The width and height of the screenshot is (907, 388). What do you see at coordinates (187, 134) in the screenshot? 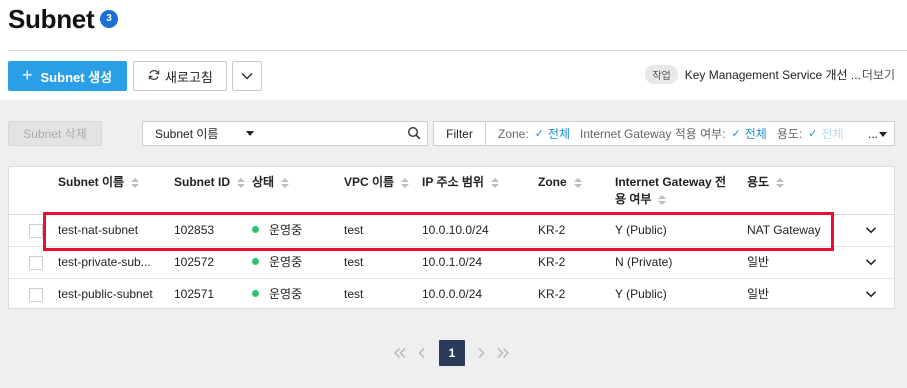
I see `search-field-value: Subnet 이름` at bounding box center [187, 134].